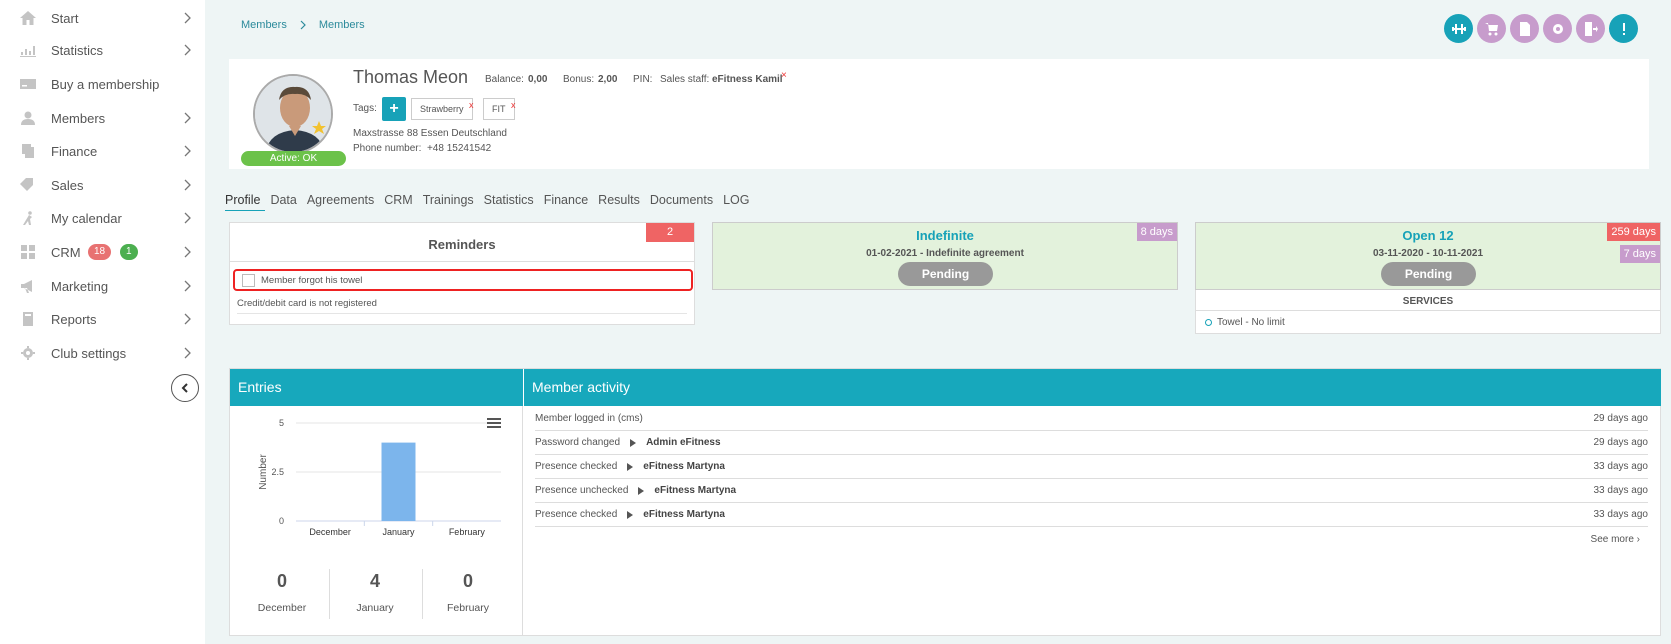 Image resolution: width=1671 pixels, height=644 pixels. Describe the element at coordinates (74, 319) in the screenshot. I see `sidebar-item-label: Reports` at that location.